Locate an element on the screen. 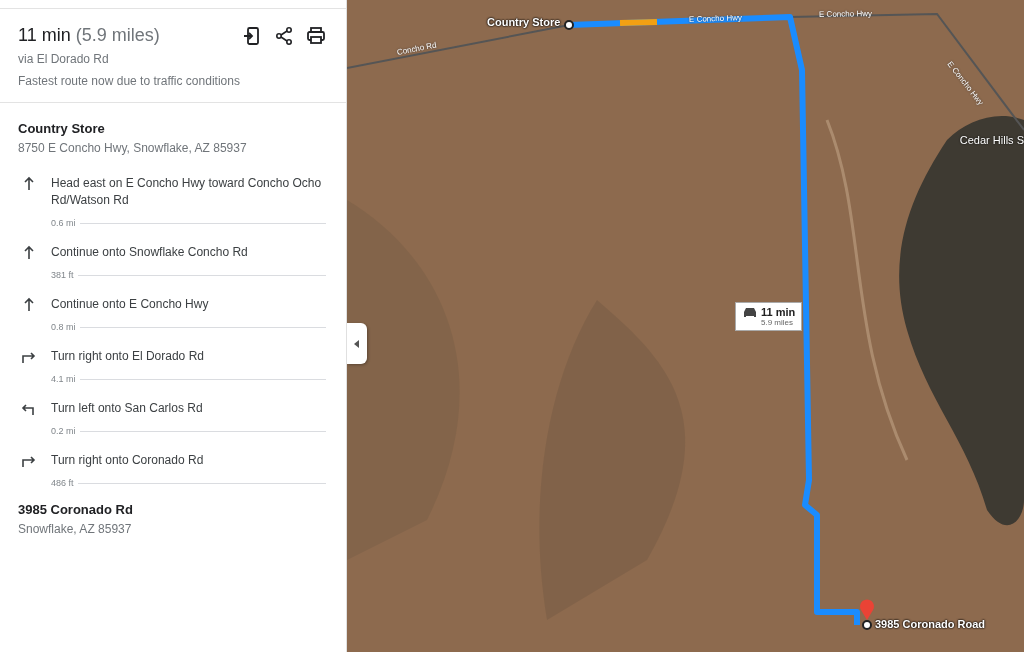  step-instruction: Turn right onto El Dorado Rd is located at coordinates (188, 356).